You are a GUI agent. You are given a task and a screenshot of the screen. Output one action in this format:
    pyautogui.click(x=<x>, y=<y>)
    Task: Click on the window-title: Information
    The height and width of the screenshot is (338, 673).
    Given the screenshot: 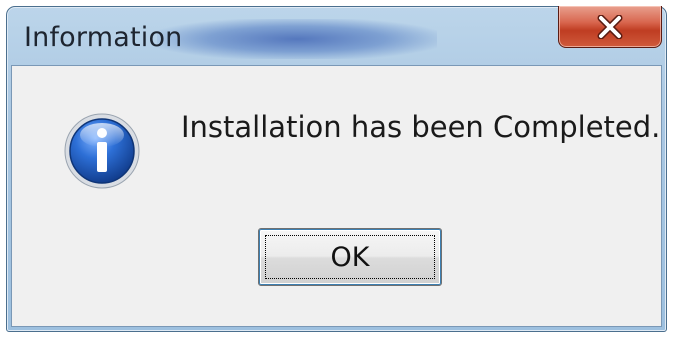 What is the action you would take?
    pyautogui.click(x=103, y=37)
    